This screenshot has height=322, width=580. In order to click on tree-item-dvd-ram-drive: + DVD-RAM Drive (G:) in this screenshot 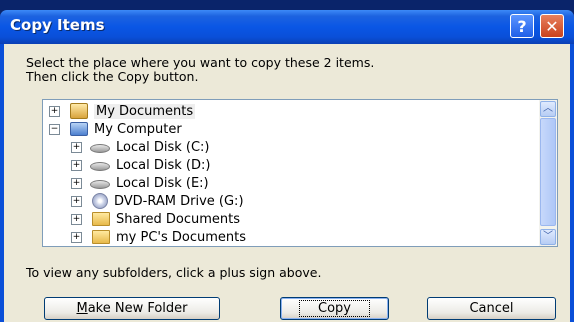, I will do `click(157, 201)`.